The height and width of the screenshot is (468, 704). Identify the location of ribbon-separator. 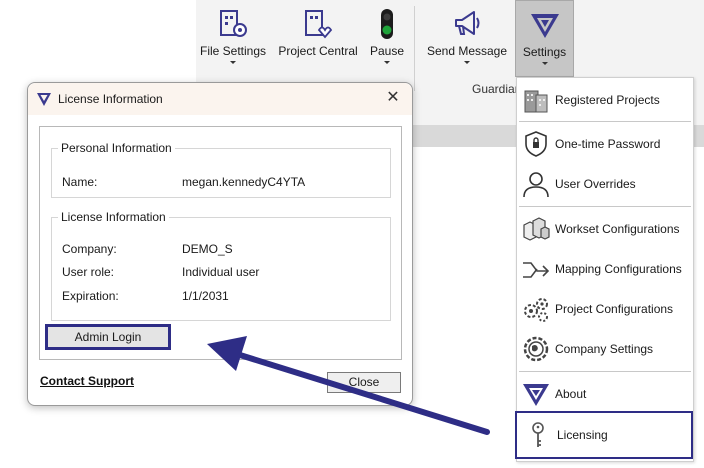
(414, 48).